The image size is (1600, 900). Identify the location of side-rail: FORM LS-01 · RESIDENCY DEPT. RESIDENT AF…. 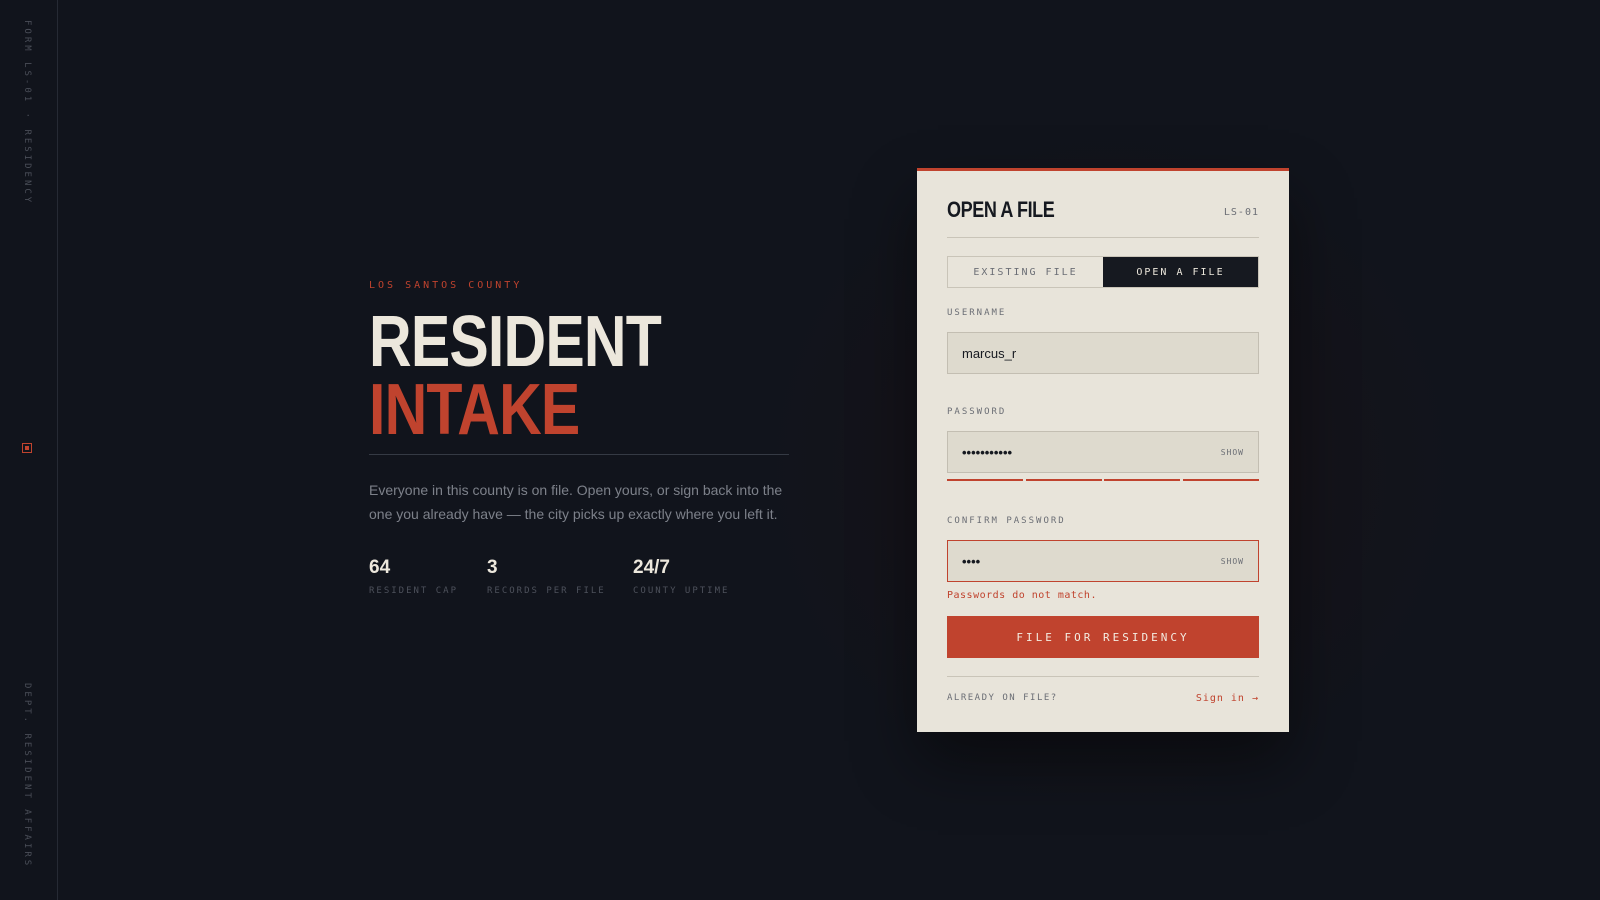
(29, 450).